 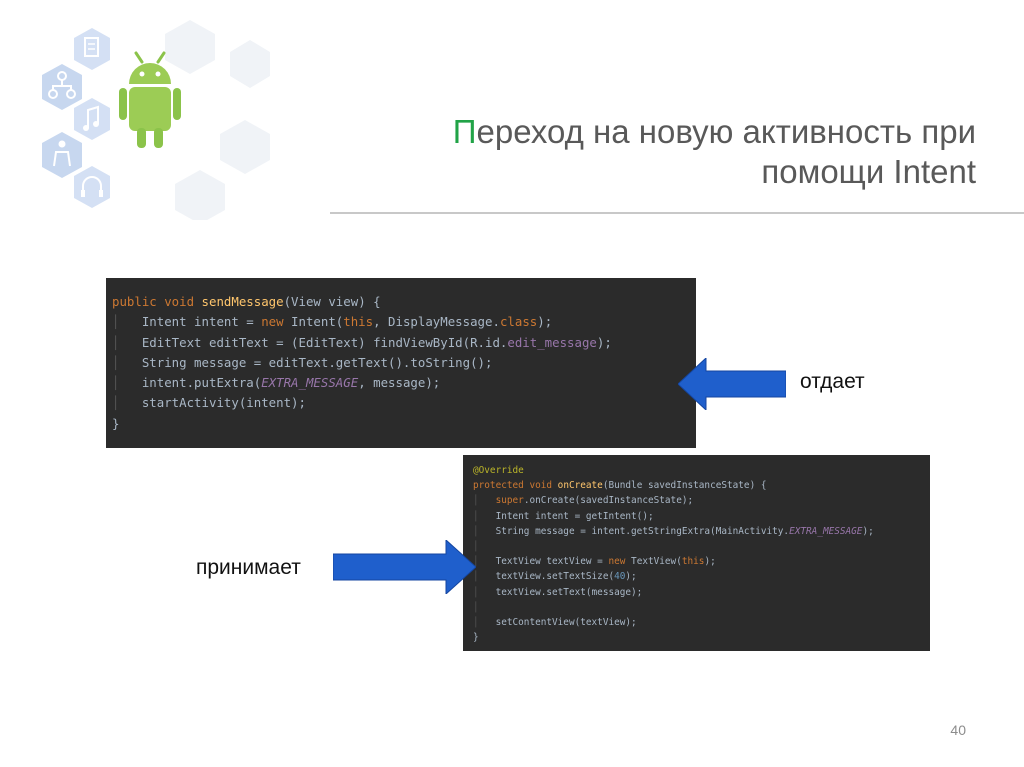 I want to click on android-logo-graphic, so click(x=156, y=120).